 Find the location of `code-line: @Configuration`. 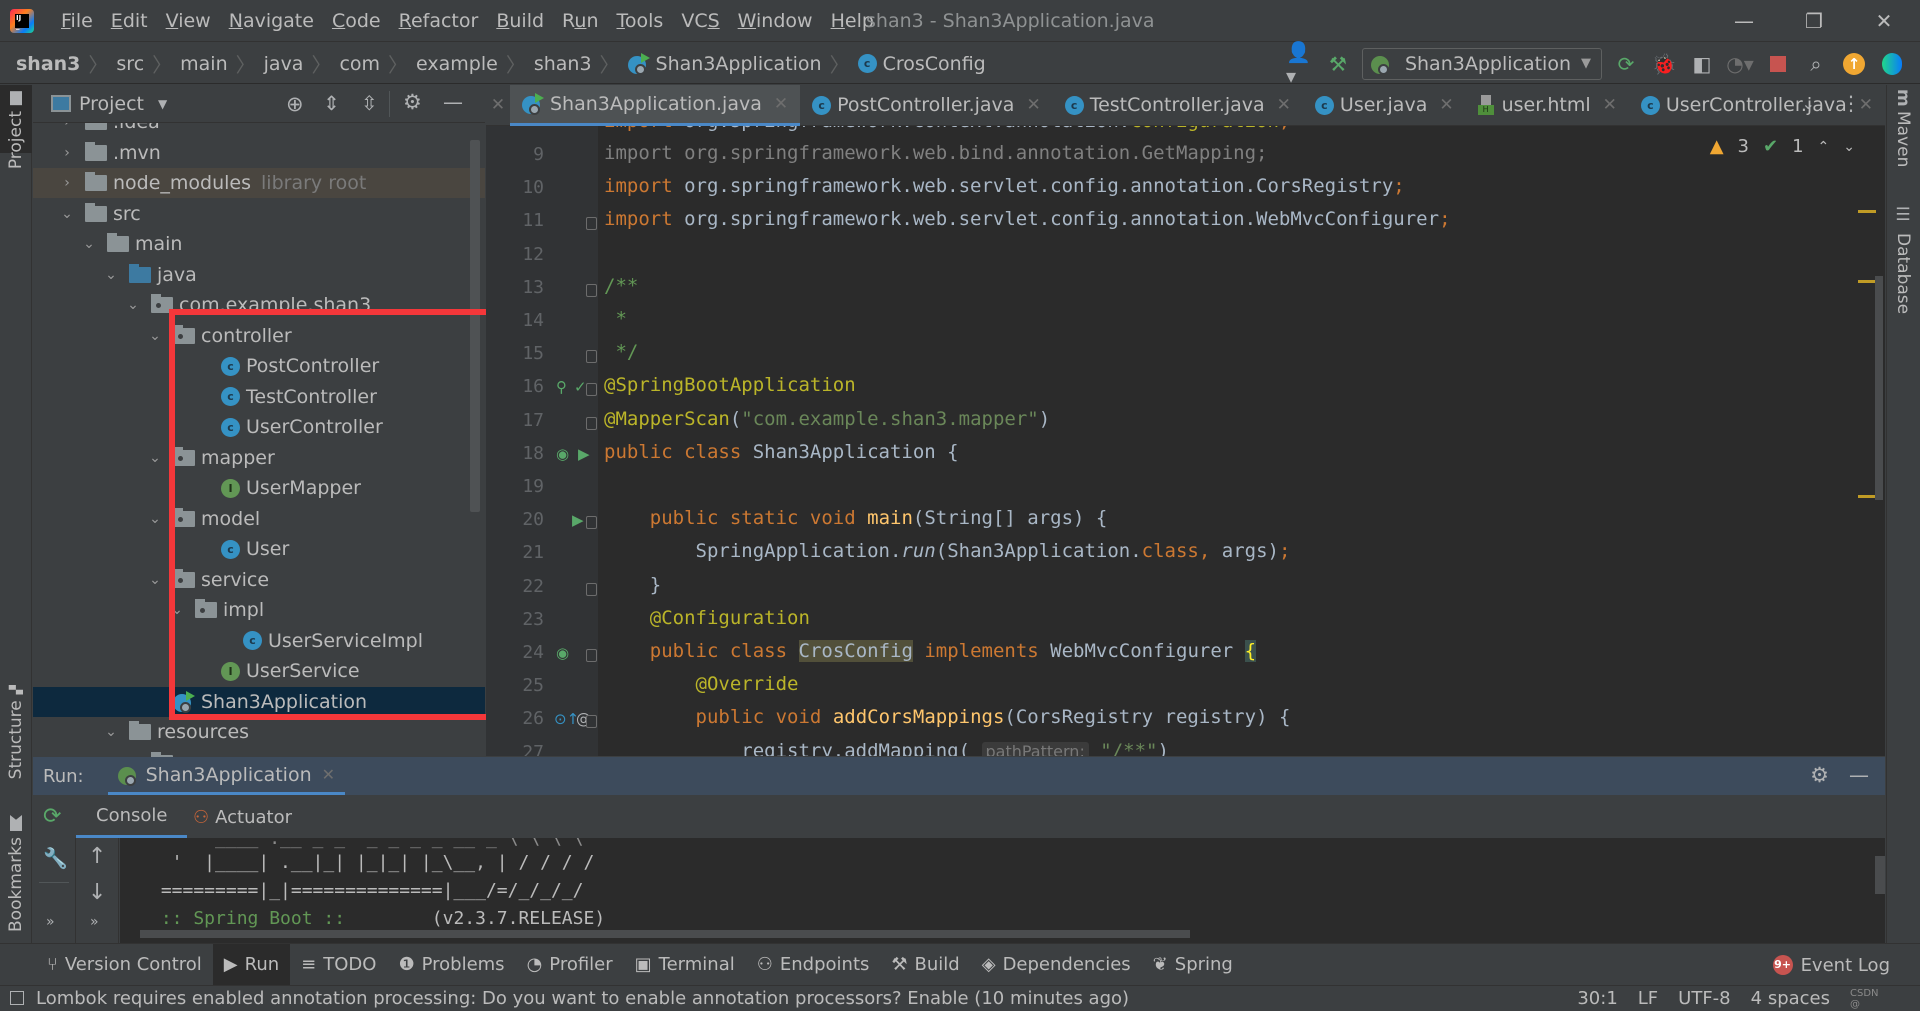

code-line: @Configuration is located at coordinates (707, 618).